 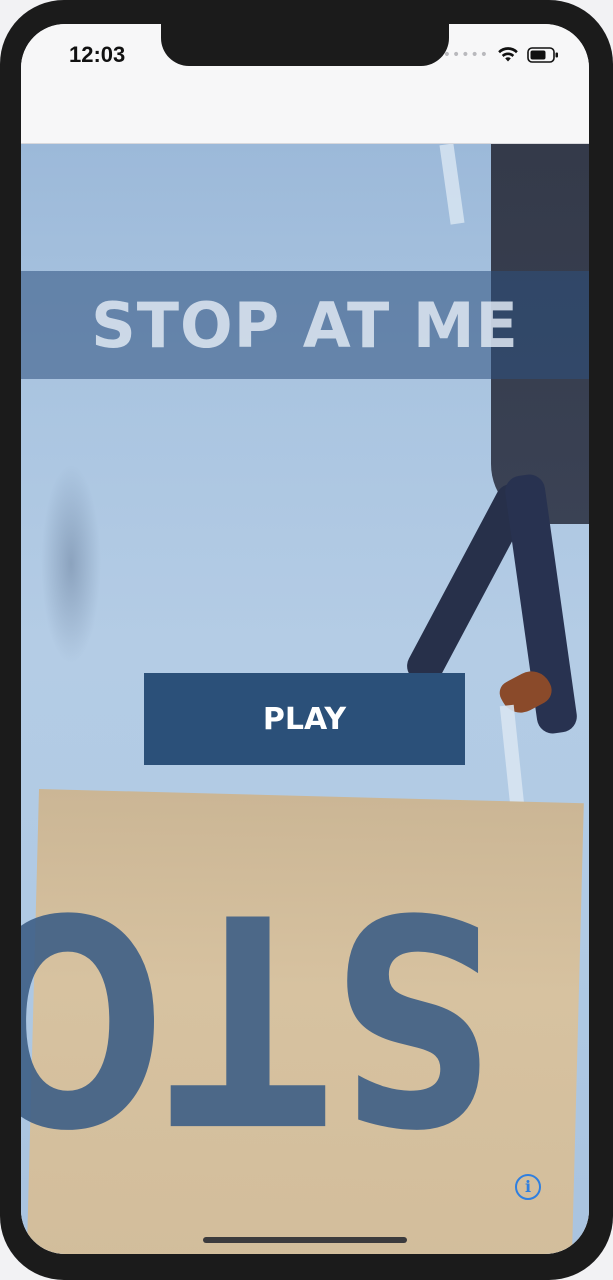 I want to click on info-icon: i, so click(x=528, y=1187).